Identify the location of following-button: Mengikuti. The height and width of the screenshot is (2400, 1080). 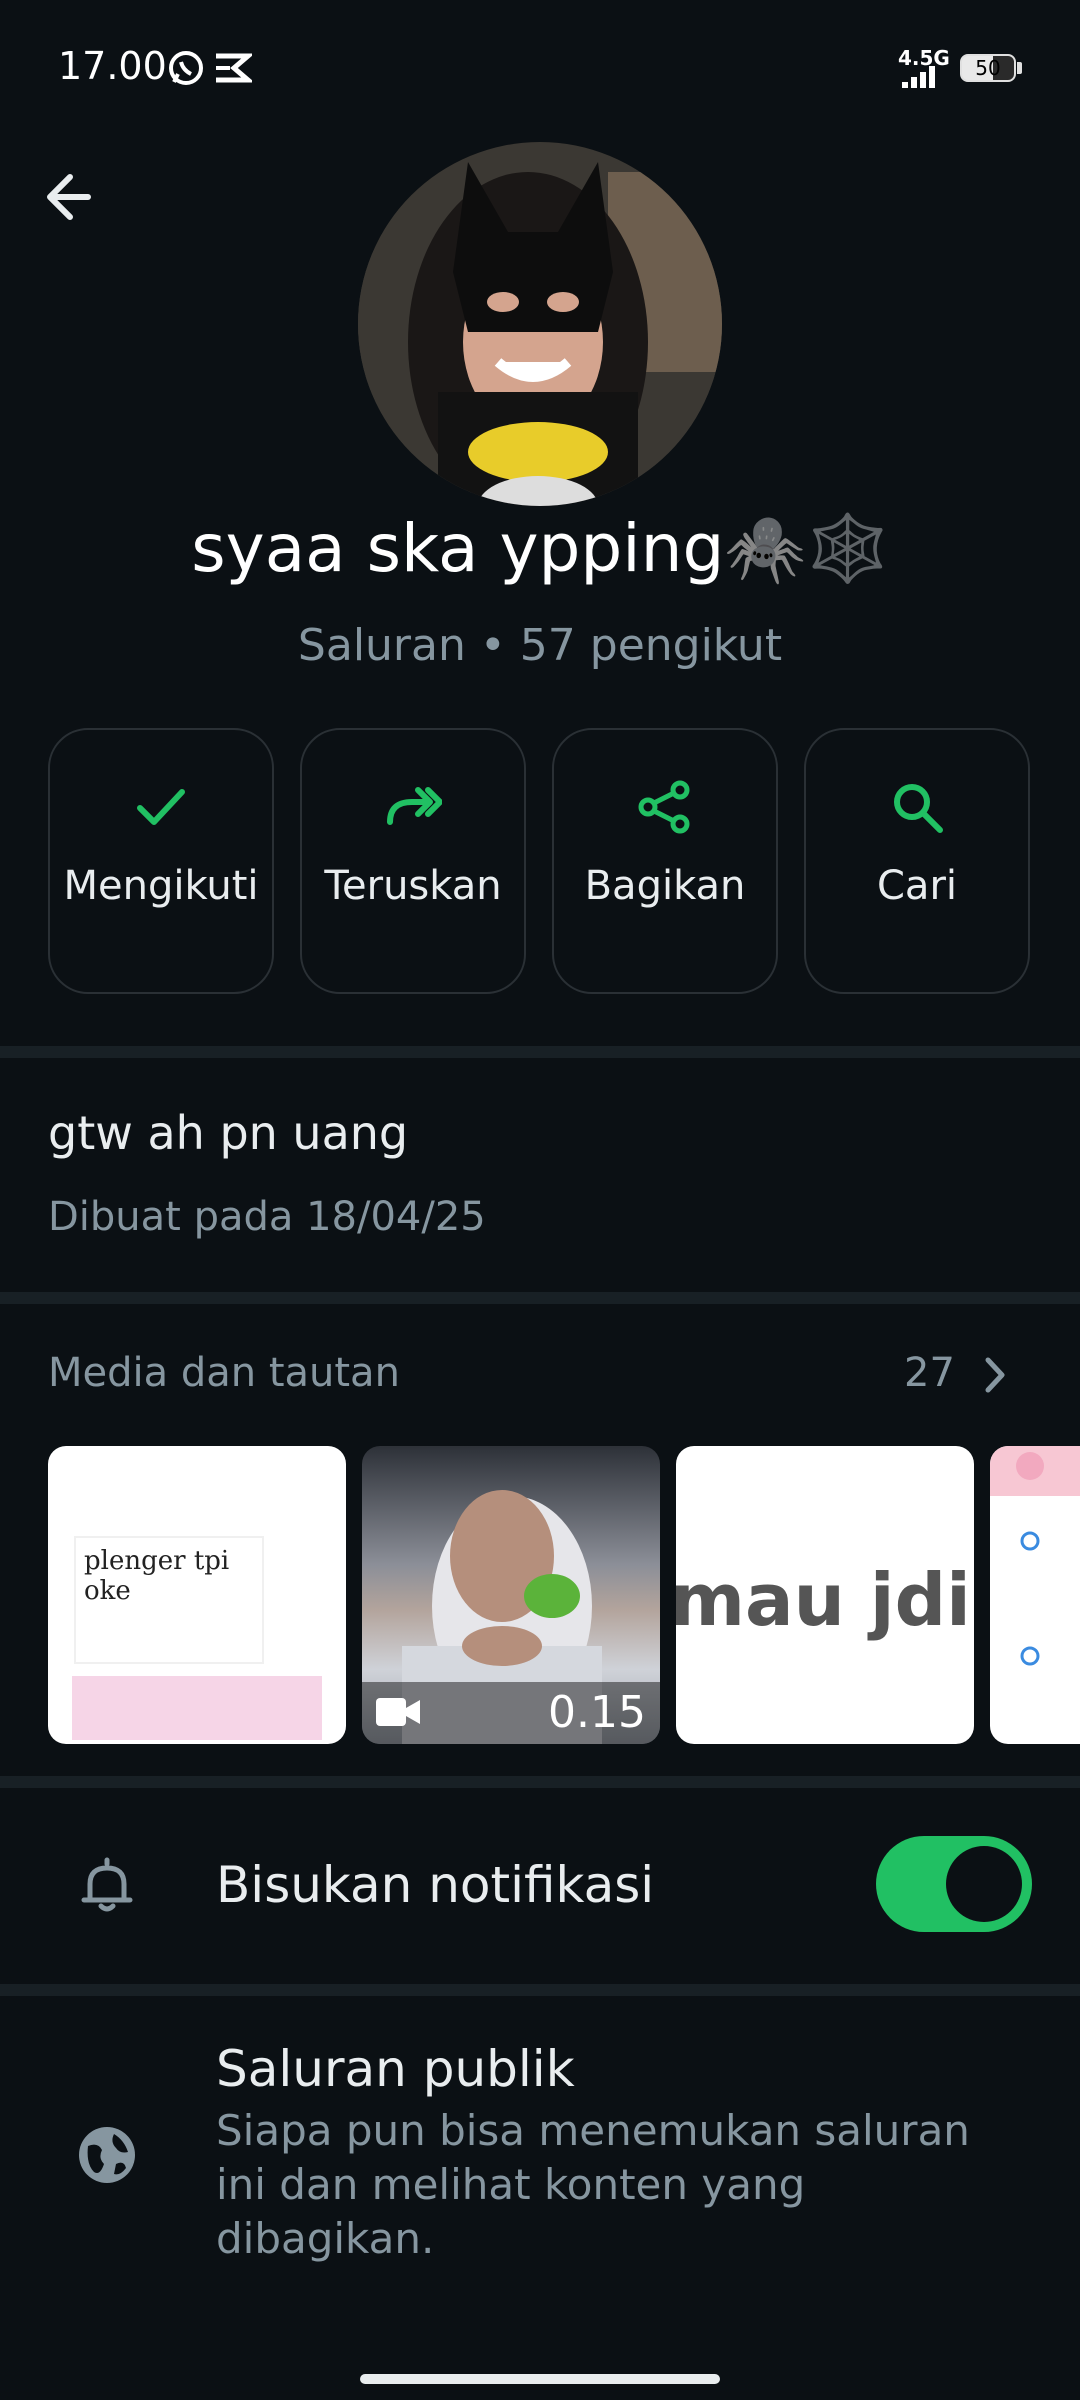
(161, 861).